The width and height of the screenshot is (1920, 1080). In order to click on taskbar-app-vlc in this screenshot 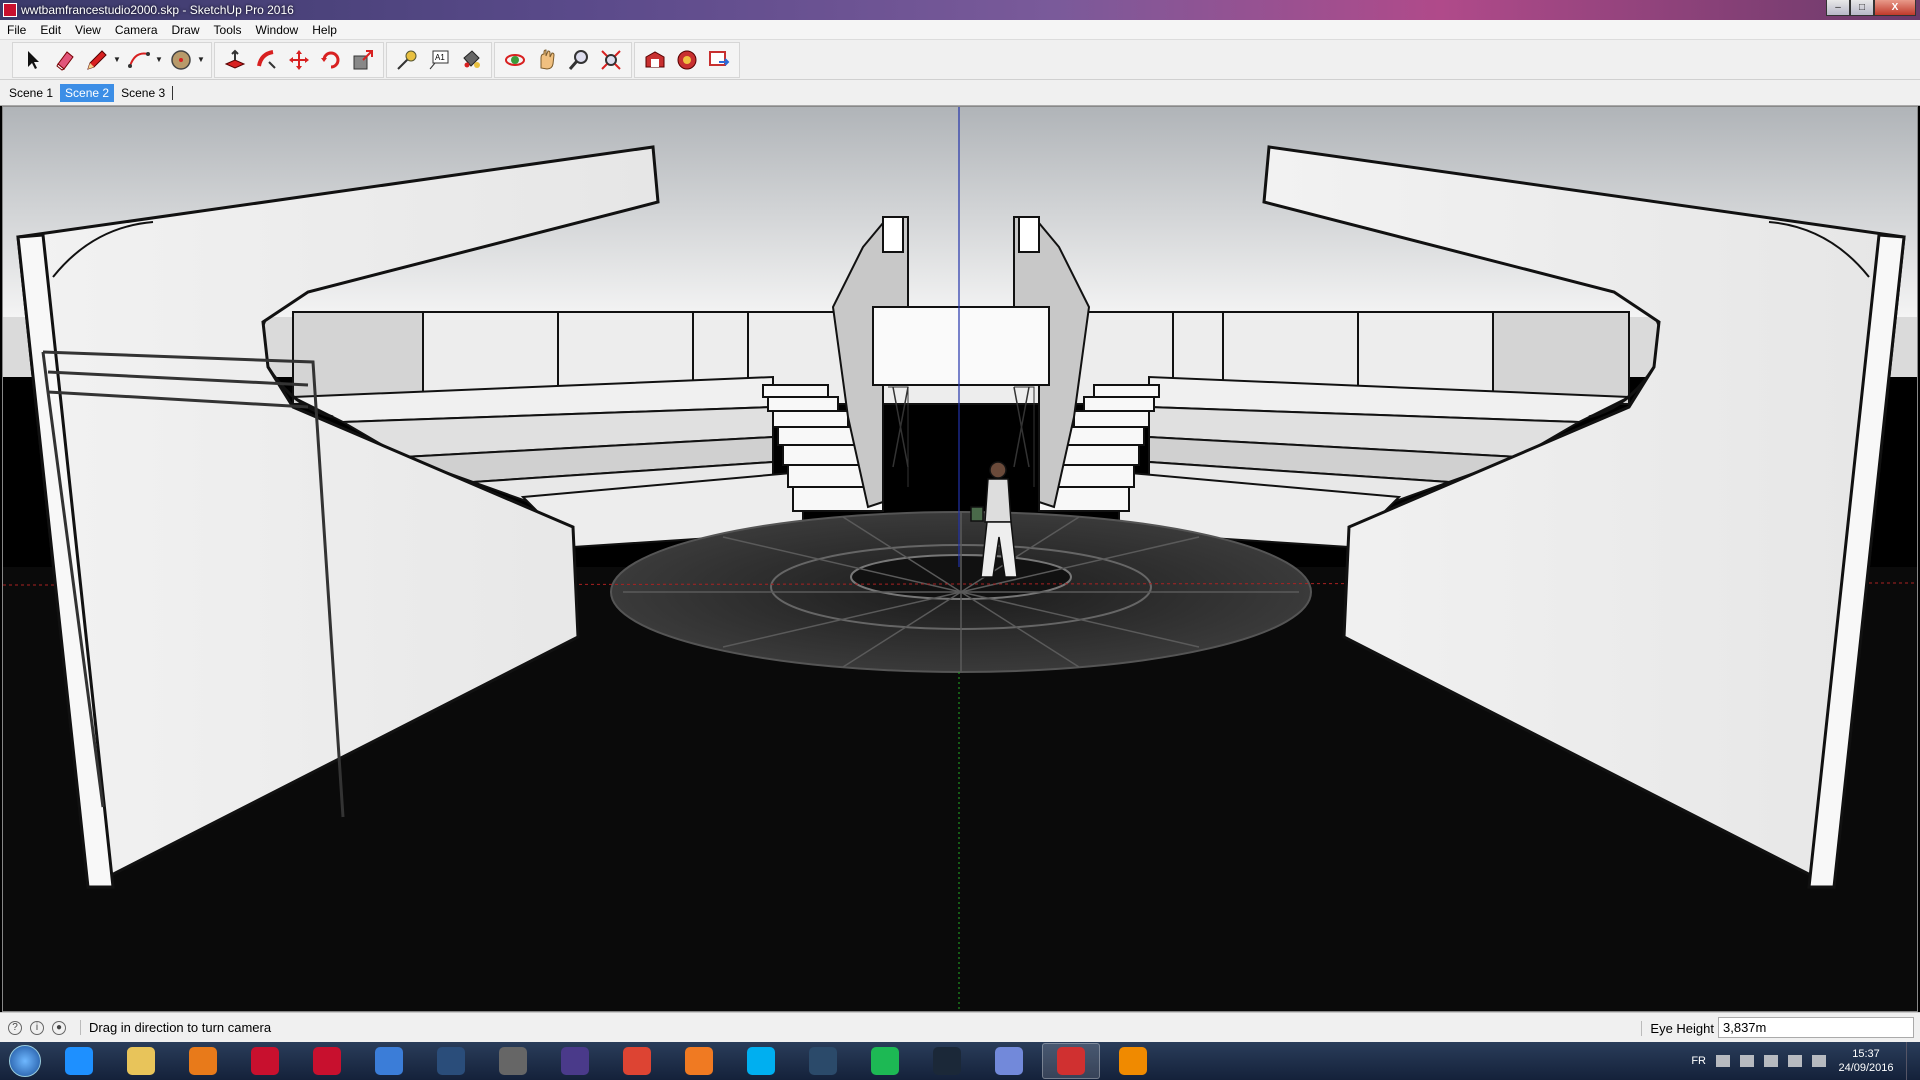, I will do `click(1133, 1061)`.